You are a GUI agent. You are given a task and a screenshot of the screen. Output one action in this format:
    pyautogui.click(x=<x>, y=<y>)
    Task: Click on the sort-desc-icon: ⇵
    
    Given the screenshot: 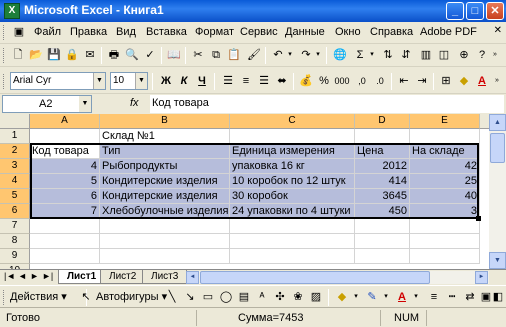 What is the action you would take?
    pyautogui.click(x=406, y=55)
    